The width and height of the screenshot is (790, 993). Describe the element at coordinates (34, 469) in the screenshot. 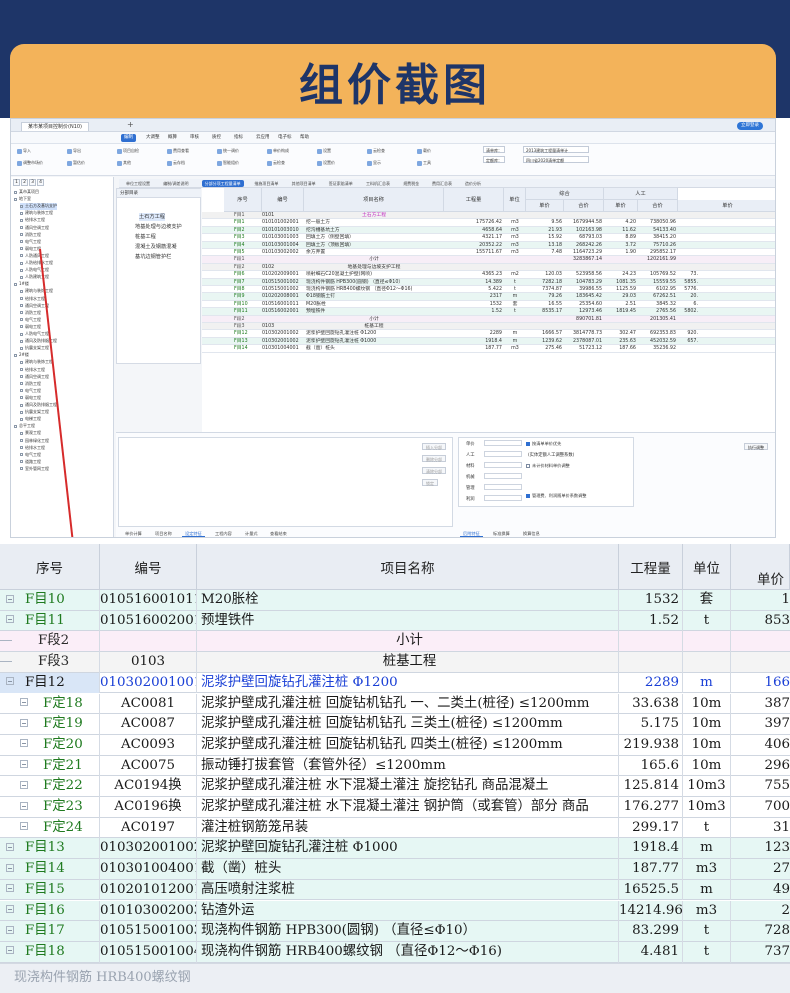

I see `tree-node: 室外管网工程` at that location.